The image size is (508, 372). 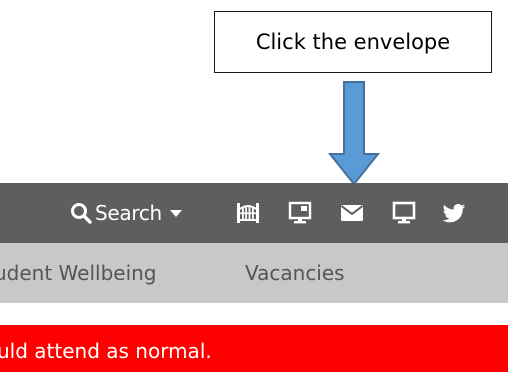 I want to click on search-button: Search, so click(x=126, y=213).